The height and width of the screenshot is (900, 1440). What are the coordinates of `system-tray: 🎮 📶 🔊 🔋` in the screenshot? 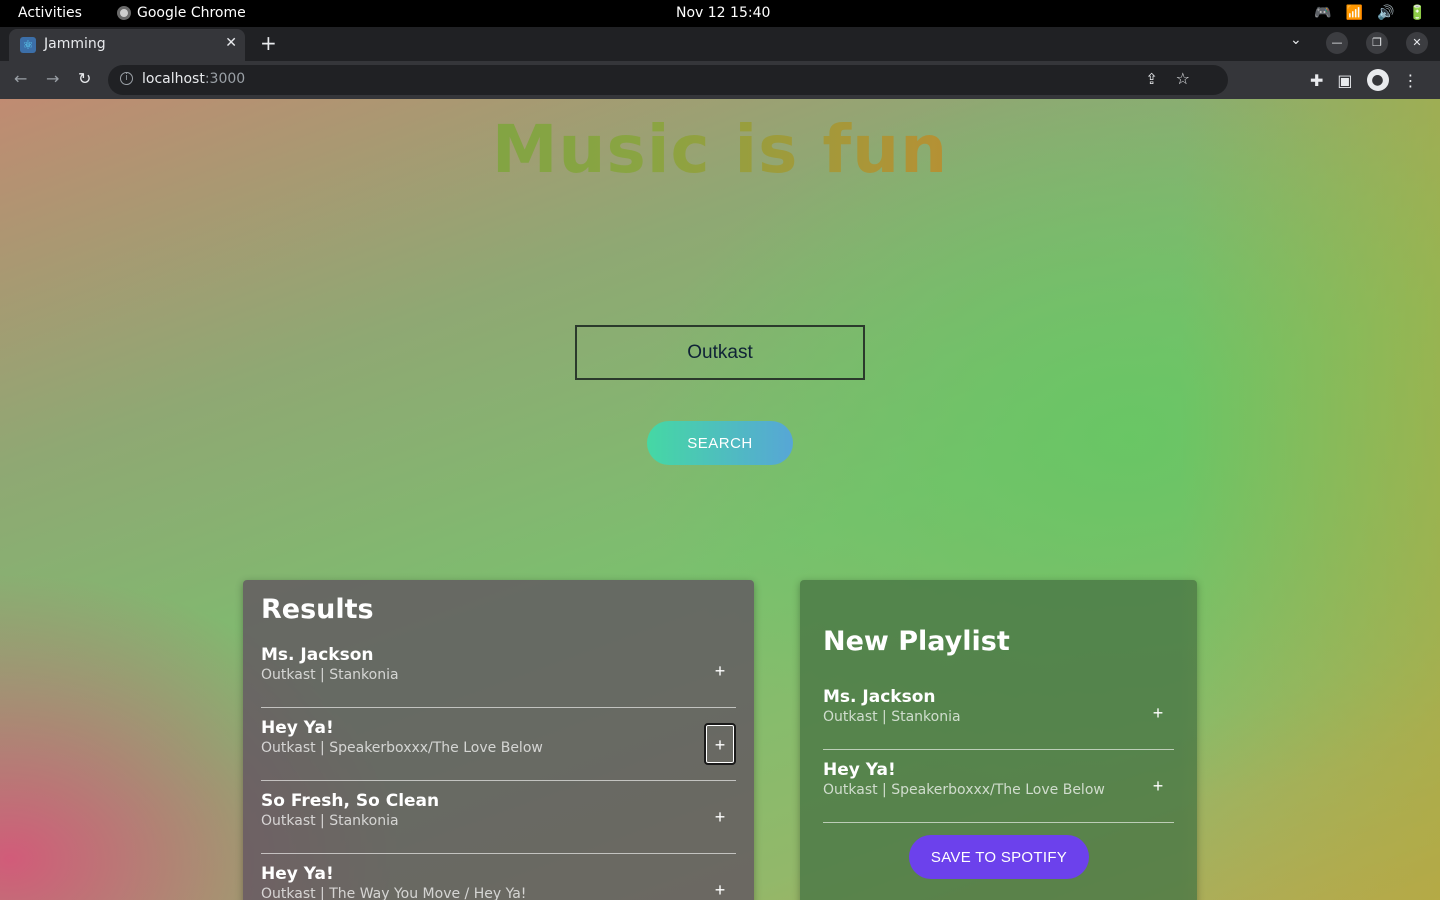 It's located at (1370, 13).